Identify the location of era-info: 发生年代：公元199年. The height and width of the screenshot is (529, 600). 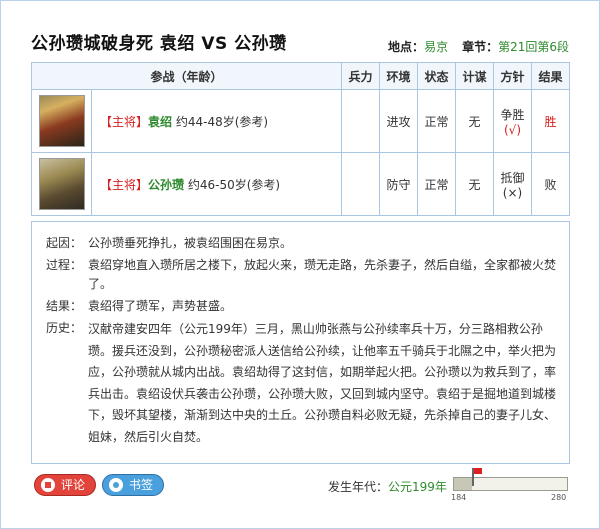
(387, 486).